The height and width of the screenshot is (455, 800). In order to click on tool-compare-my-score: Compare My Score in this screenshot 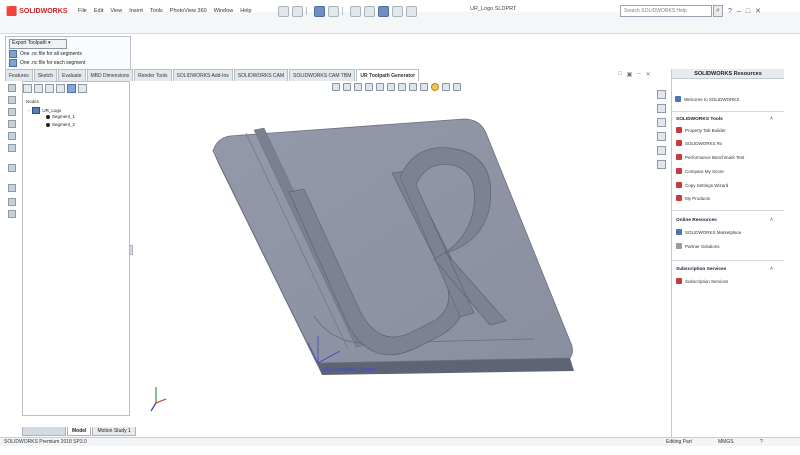, I will do `click(700, 171)`.